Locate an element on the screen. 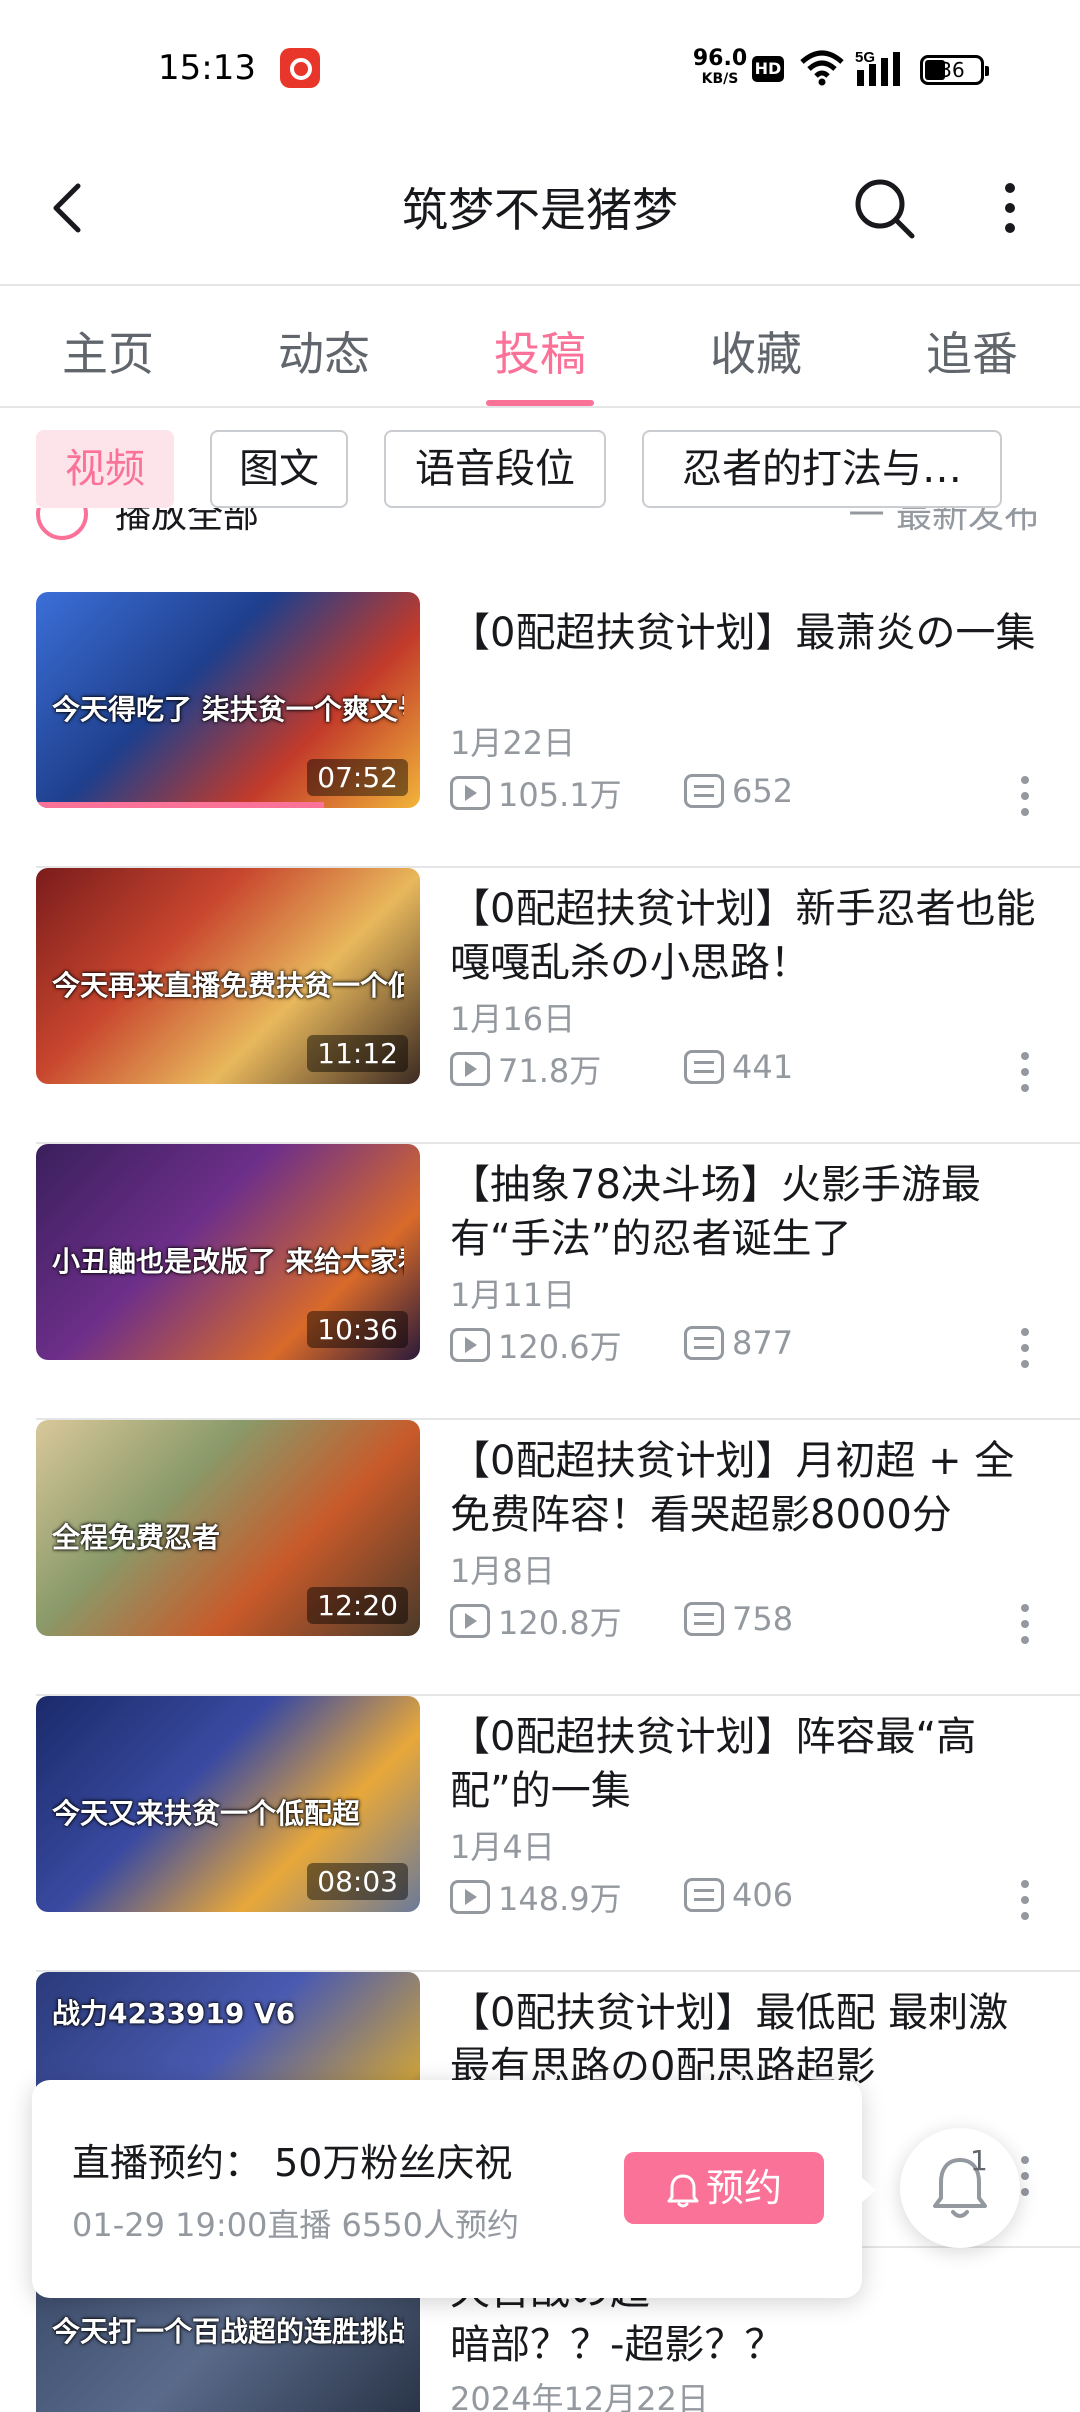 This screenshot has width=1080, height=2412. network-speed: 96.0 KB/S is located at coordinates (720, 66).